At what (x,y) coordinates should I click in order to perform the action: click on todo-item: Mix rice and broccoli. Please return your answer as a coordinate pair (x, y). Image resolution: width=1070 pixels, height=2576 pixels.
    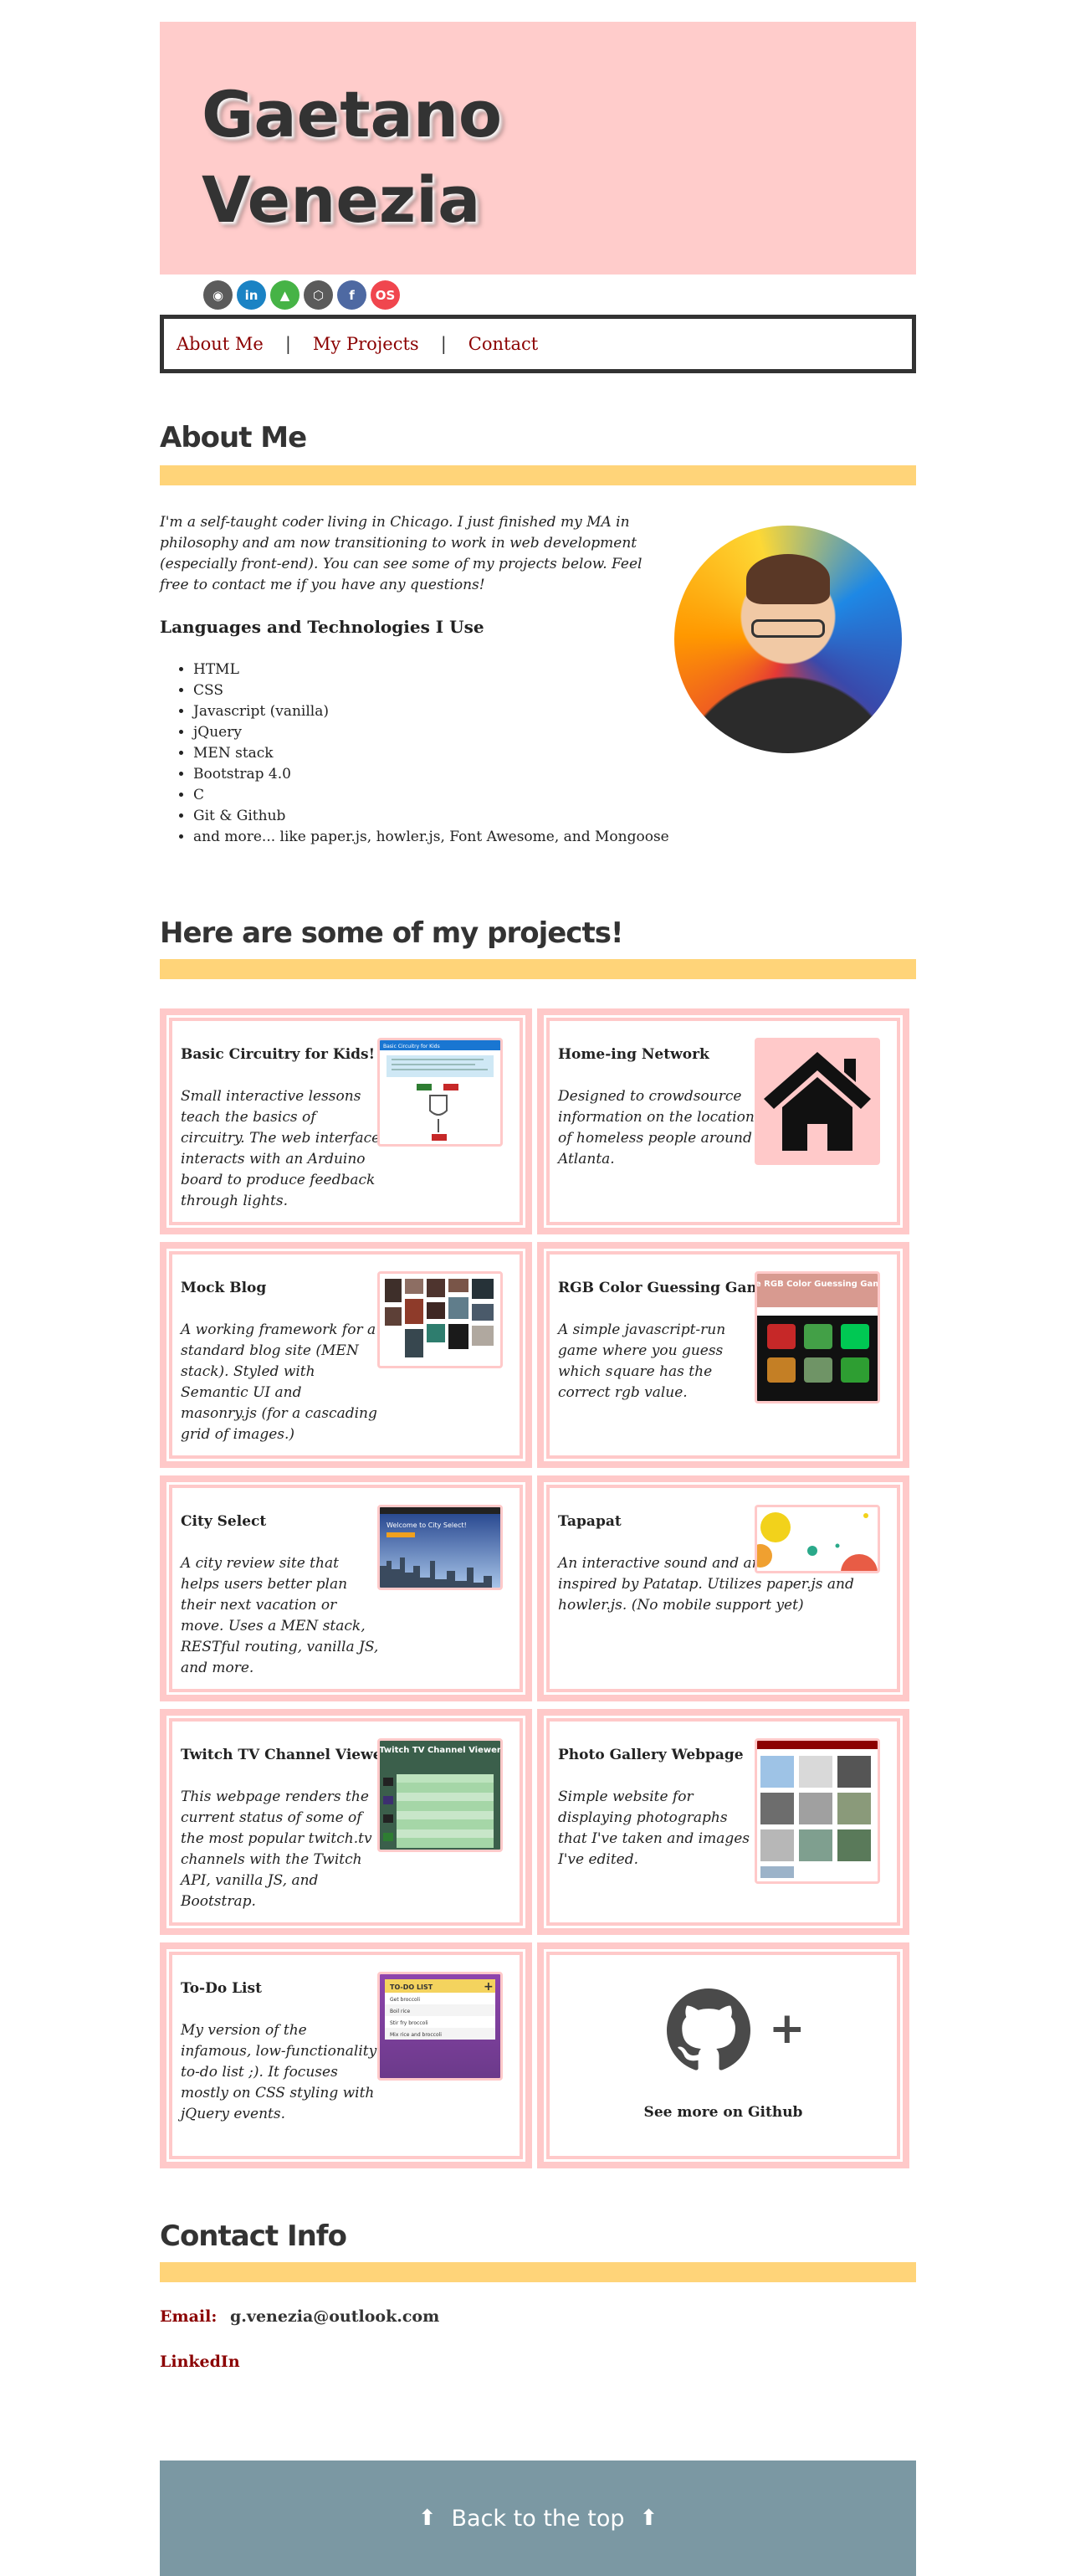
    Looking at the image, I should click on (416, 2035).